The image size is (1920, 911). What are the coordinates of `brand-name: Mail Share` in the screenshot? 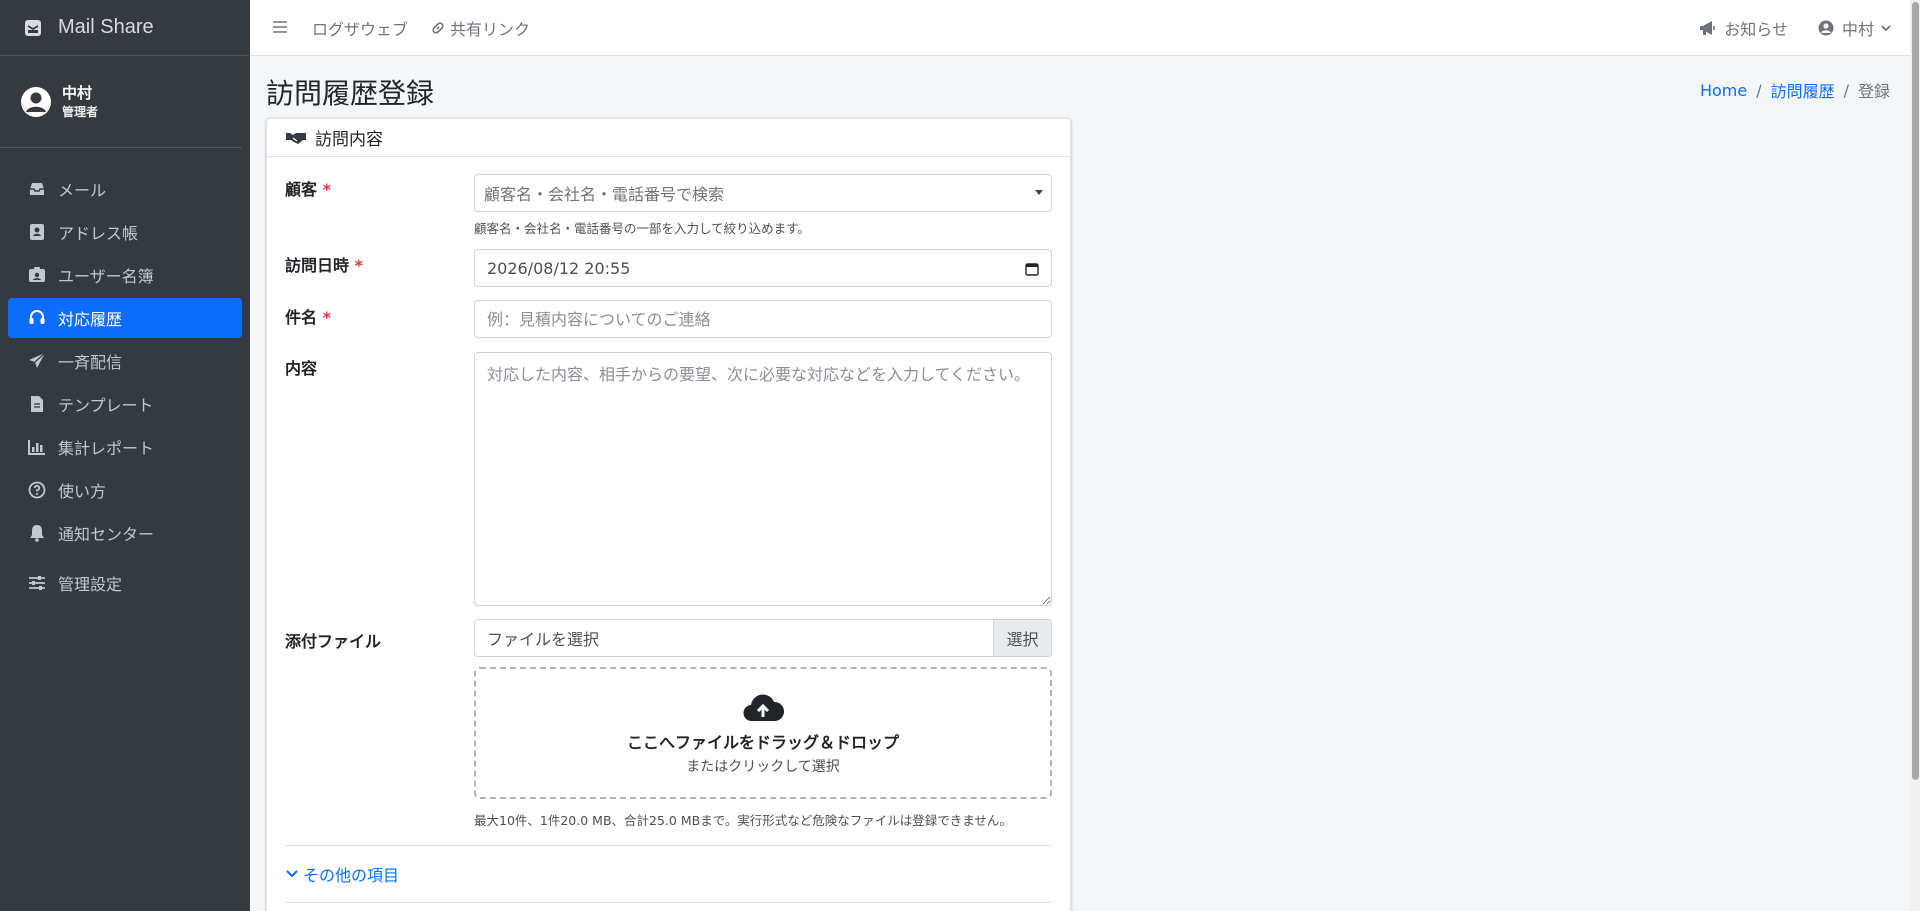 It's located at (106, 27).